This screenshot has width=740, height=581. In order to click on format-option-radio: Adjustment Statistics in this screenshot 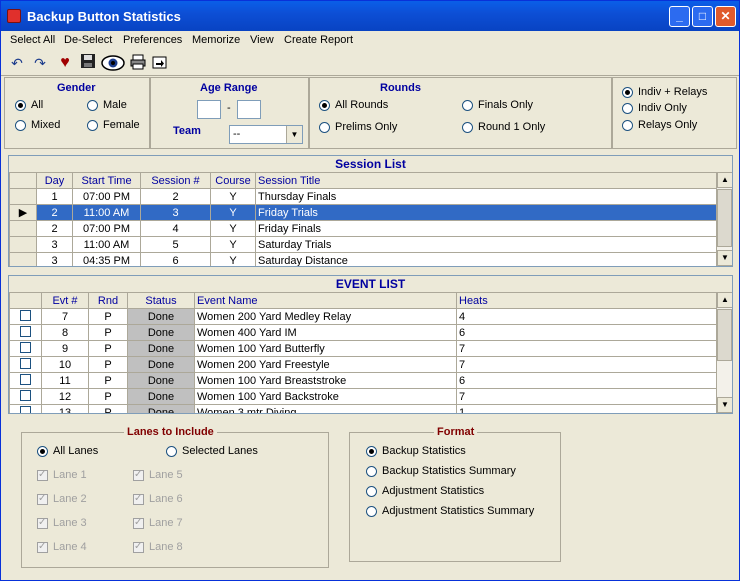, I will do `click(425, 491)`.